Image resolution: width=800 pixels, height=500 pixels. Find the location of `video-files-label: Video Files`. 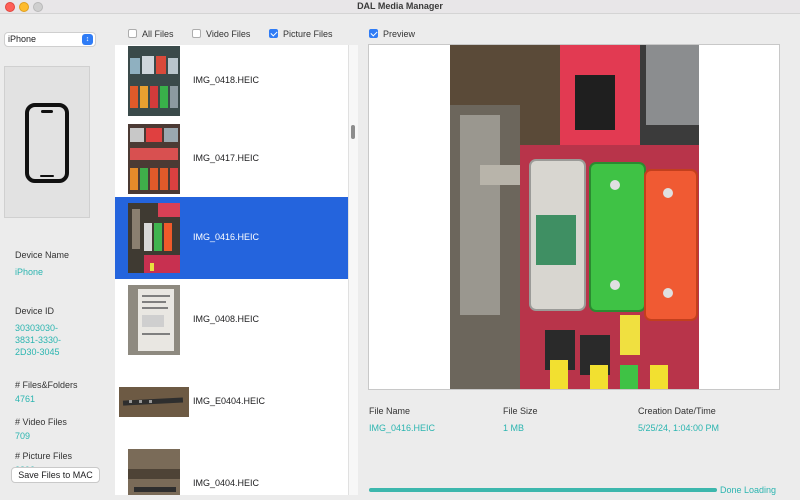

video-files-label: Video Files is located at coordinates (228, 34).